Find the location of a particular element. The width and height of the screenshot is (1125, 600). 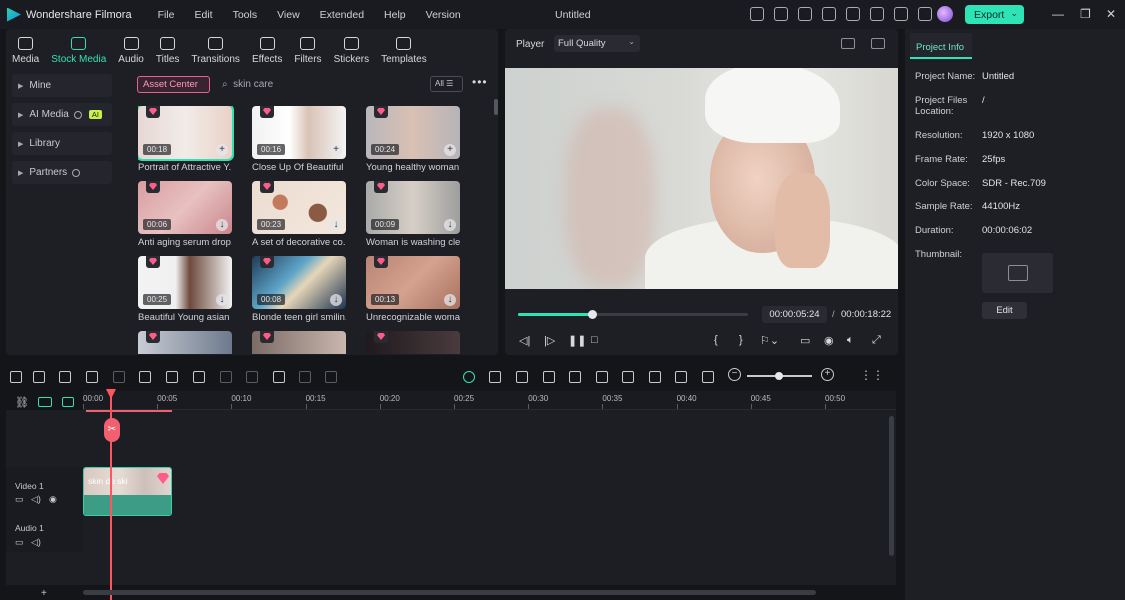

zoom-out-icon: − is located at coordinates (734, 374).